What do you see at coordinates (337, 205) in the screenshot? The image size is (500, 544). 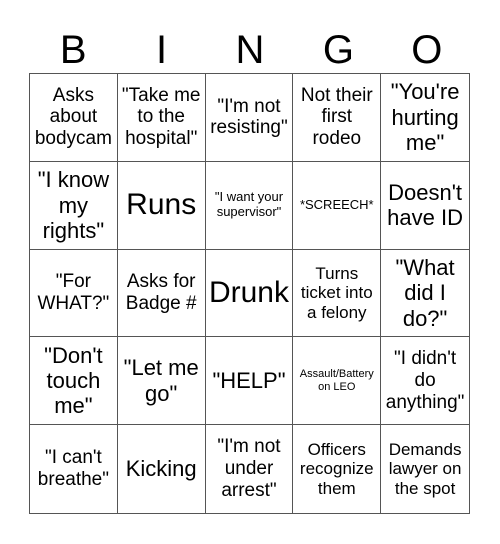 I see `bingo-cell: *SCREECH*` at bounding box center [337, 205].